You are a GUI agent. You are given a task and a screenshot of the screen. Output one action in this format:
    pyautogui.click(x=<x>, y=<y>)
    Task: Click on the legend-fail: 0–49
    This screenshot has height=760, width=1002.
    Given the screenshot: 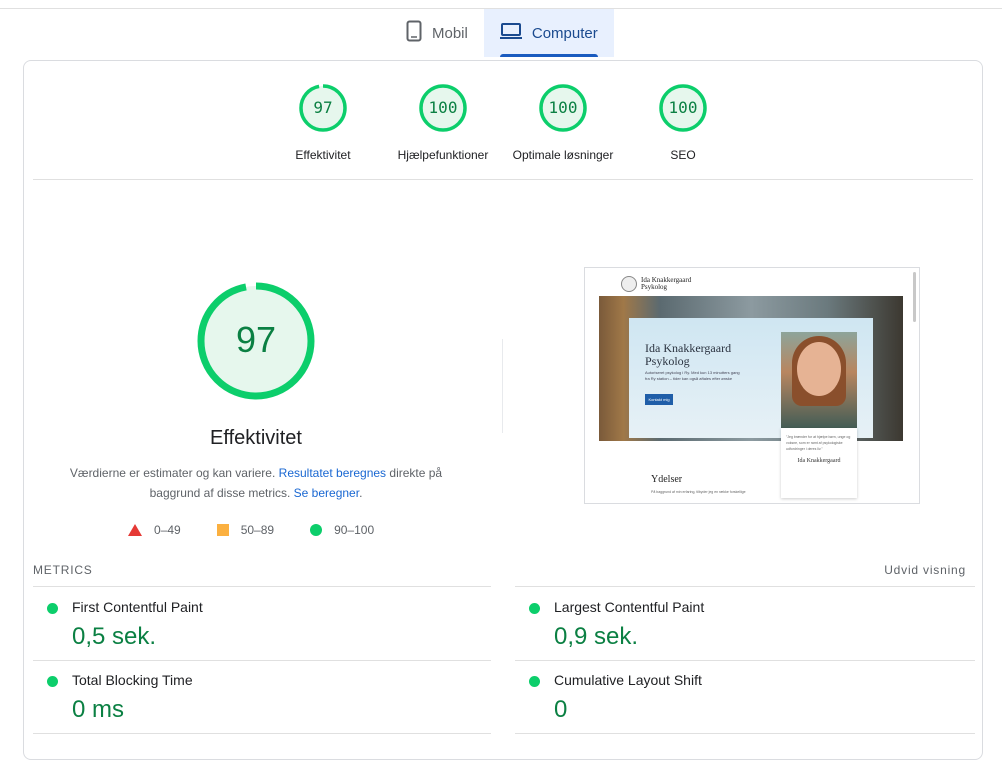 What is the action you would take?
    pyautogui.click(x=154, y=530)
    